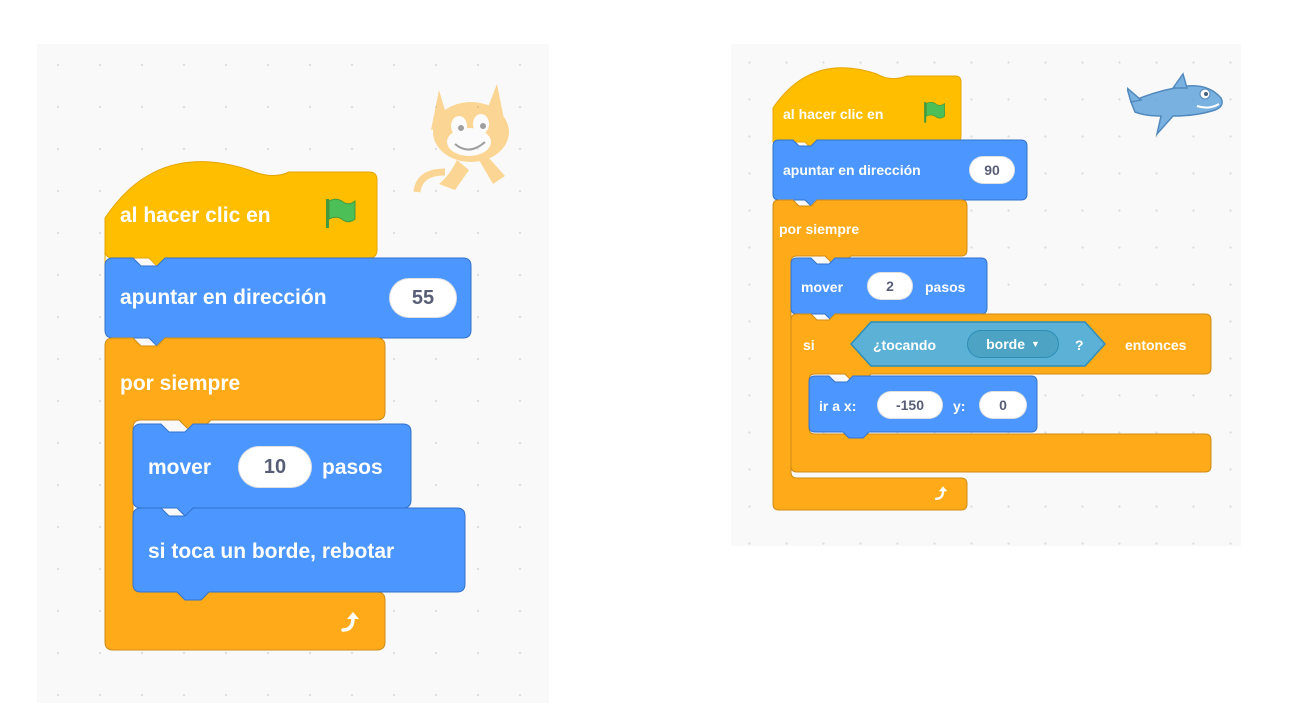 This screenshot has width=1312, height=715. I want to click on steps-input: 2, so click(890, 286).